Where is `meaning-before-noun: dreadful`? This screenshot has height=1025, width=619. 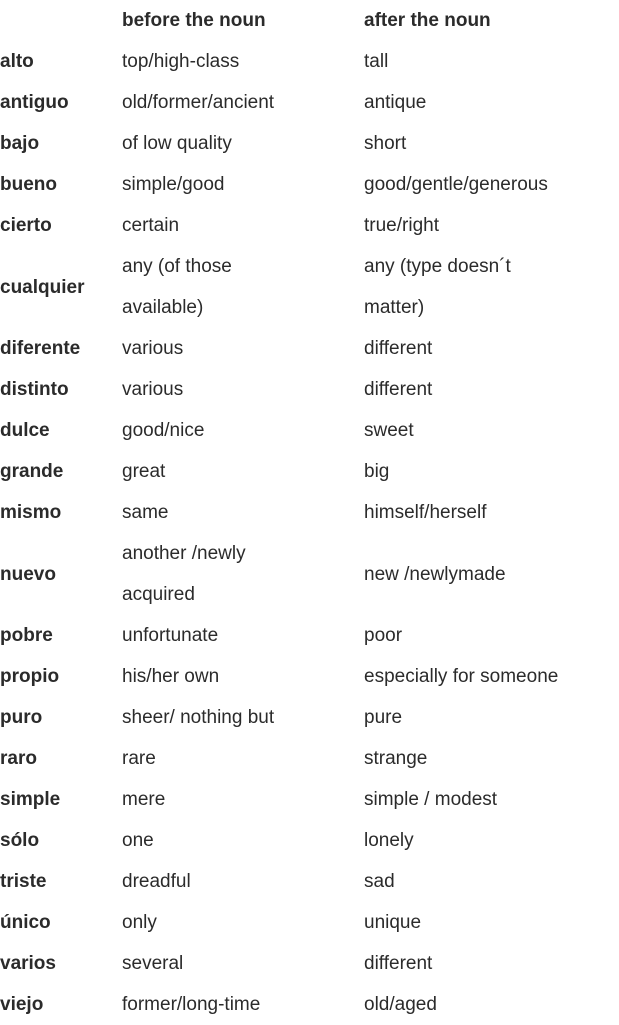 meaning-before-noun: dreadful is located at coordinates (156, 881).